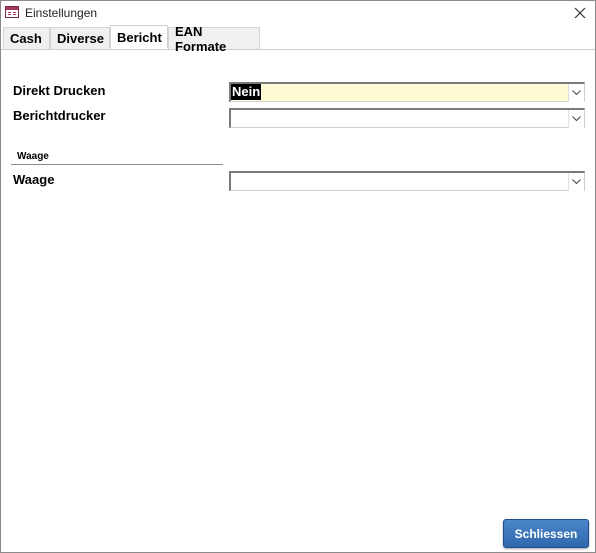 Image resolution: width=596 pixels, height=553 pixels. What do you see at coordinates (580, 13) in the screenshot?
I see `close-icon` at bounding box center [580, 13].